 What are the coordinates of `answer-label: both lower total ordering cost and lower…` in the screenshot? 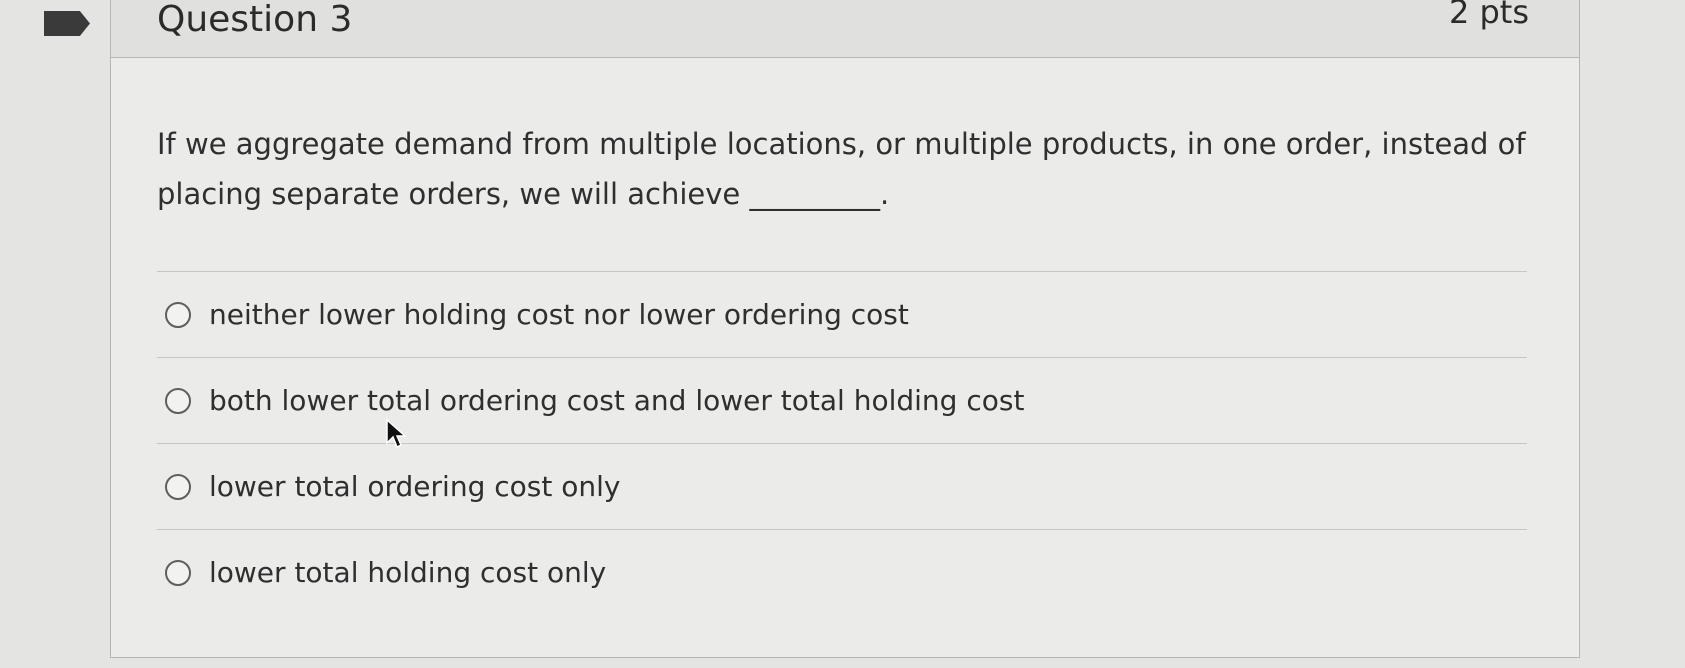 It's located at (616, 400).